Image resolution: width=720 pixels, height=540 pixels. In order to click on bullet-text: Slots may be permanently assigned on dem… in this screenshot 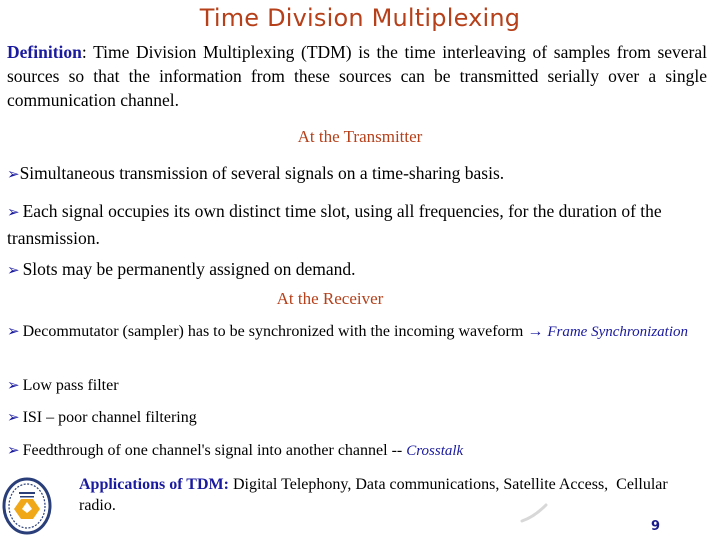, I will do `click(189, 269)`.